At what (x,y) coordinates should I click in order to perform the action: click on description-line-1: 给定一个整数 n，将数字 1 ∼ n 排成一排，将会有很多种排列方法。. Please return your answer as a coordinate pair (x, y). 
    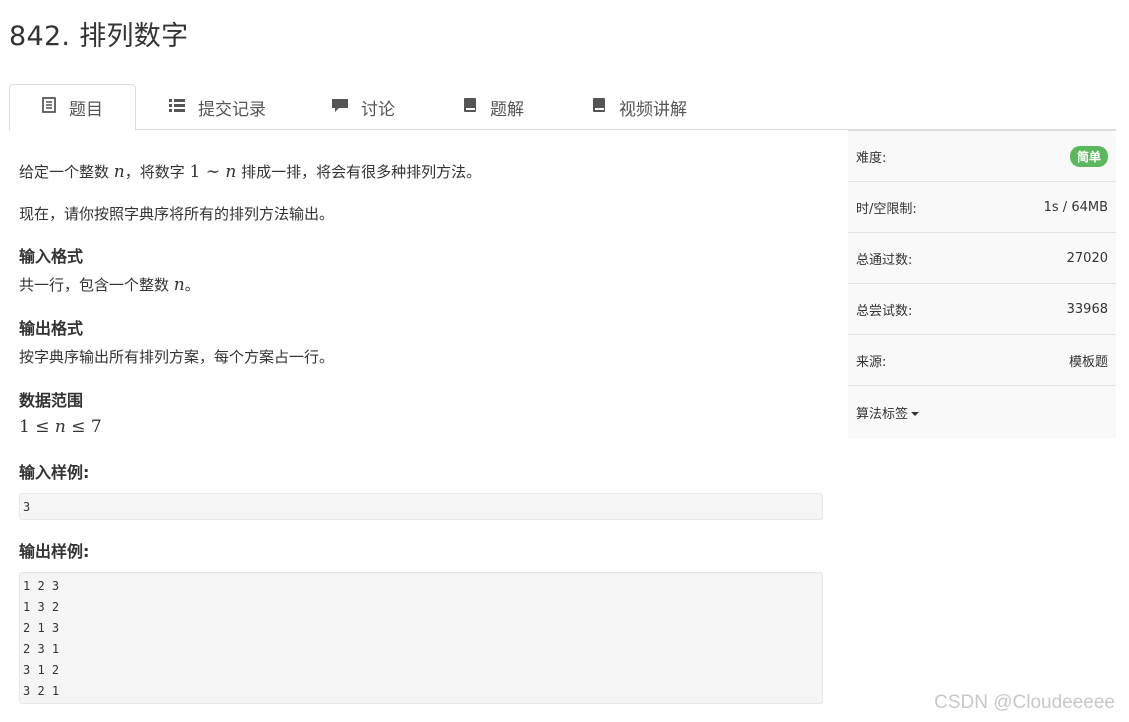
    Looking at the image, I should click on (250, 171).